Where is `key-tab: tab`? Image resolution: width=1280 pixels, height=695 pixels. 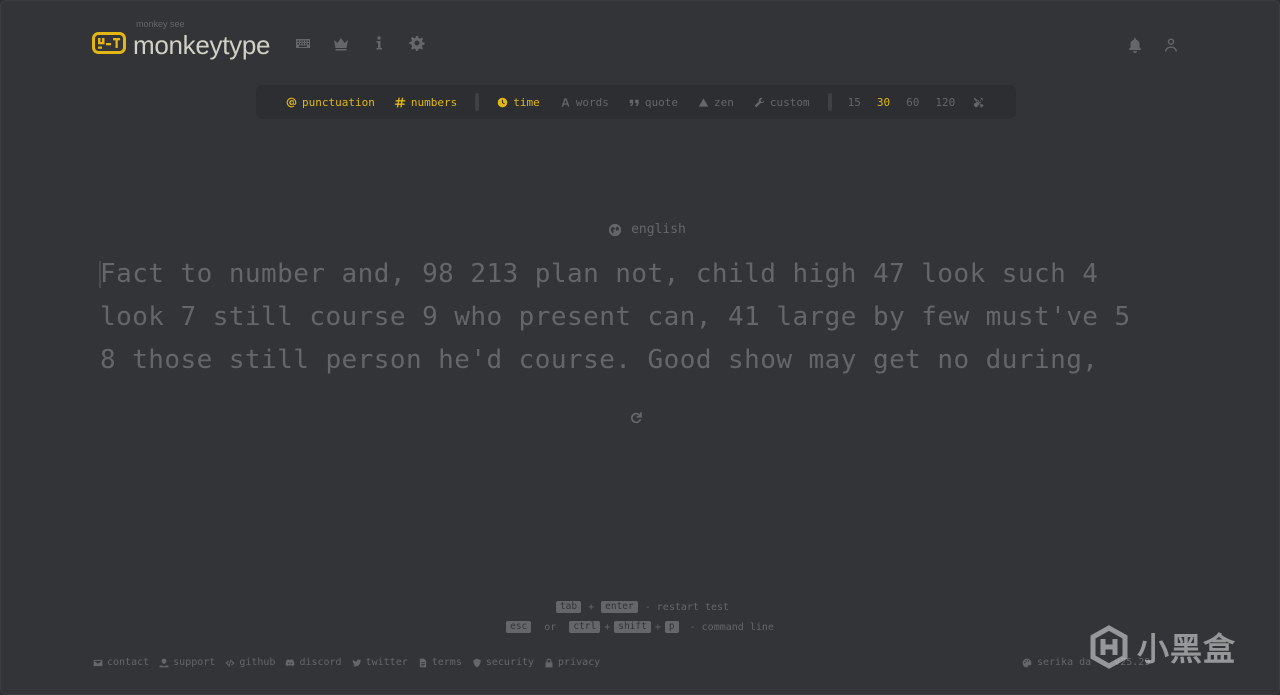
key-tab: tab is located at coordinates (568, 607).